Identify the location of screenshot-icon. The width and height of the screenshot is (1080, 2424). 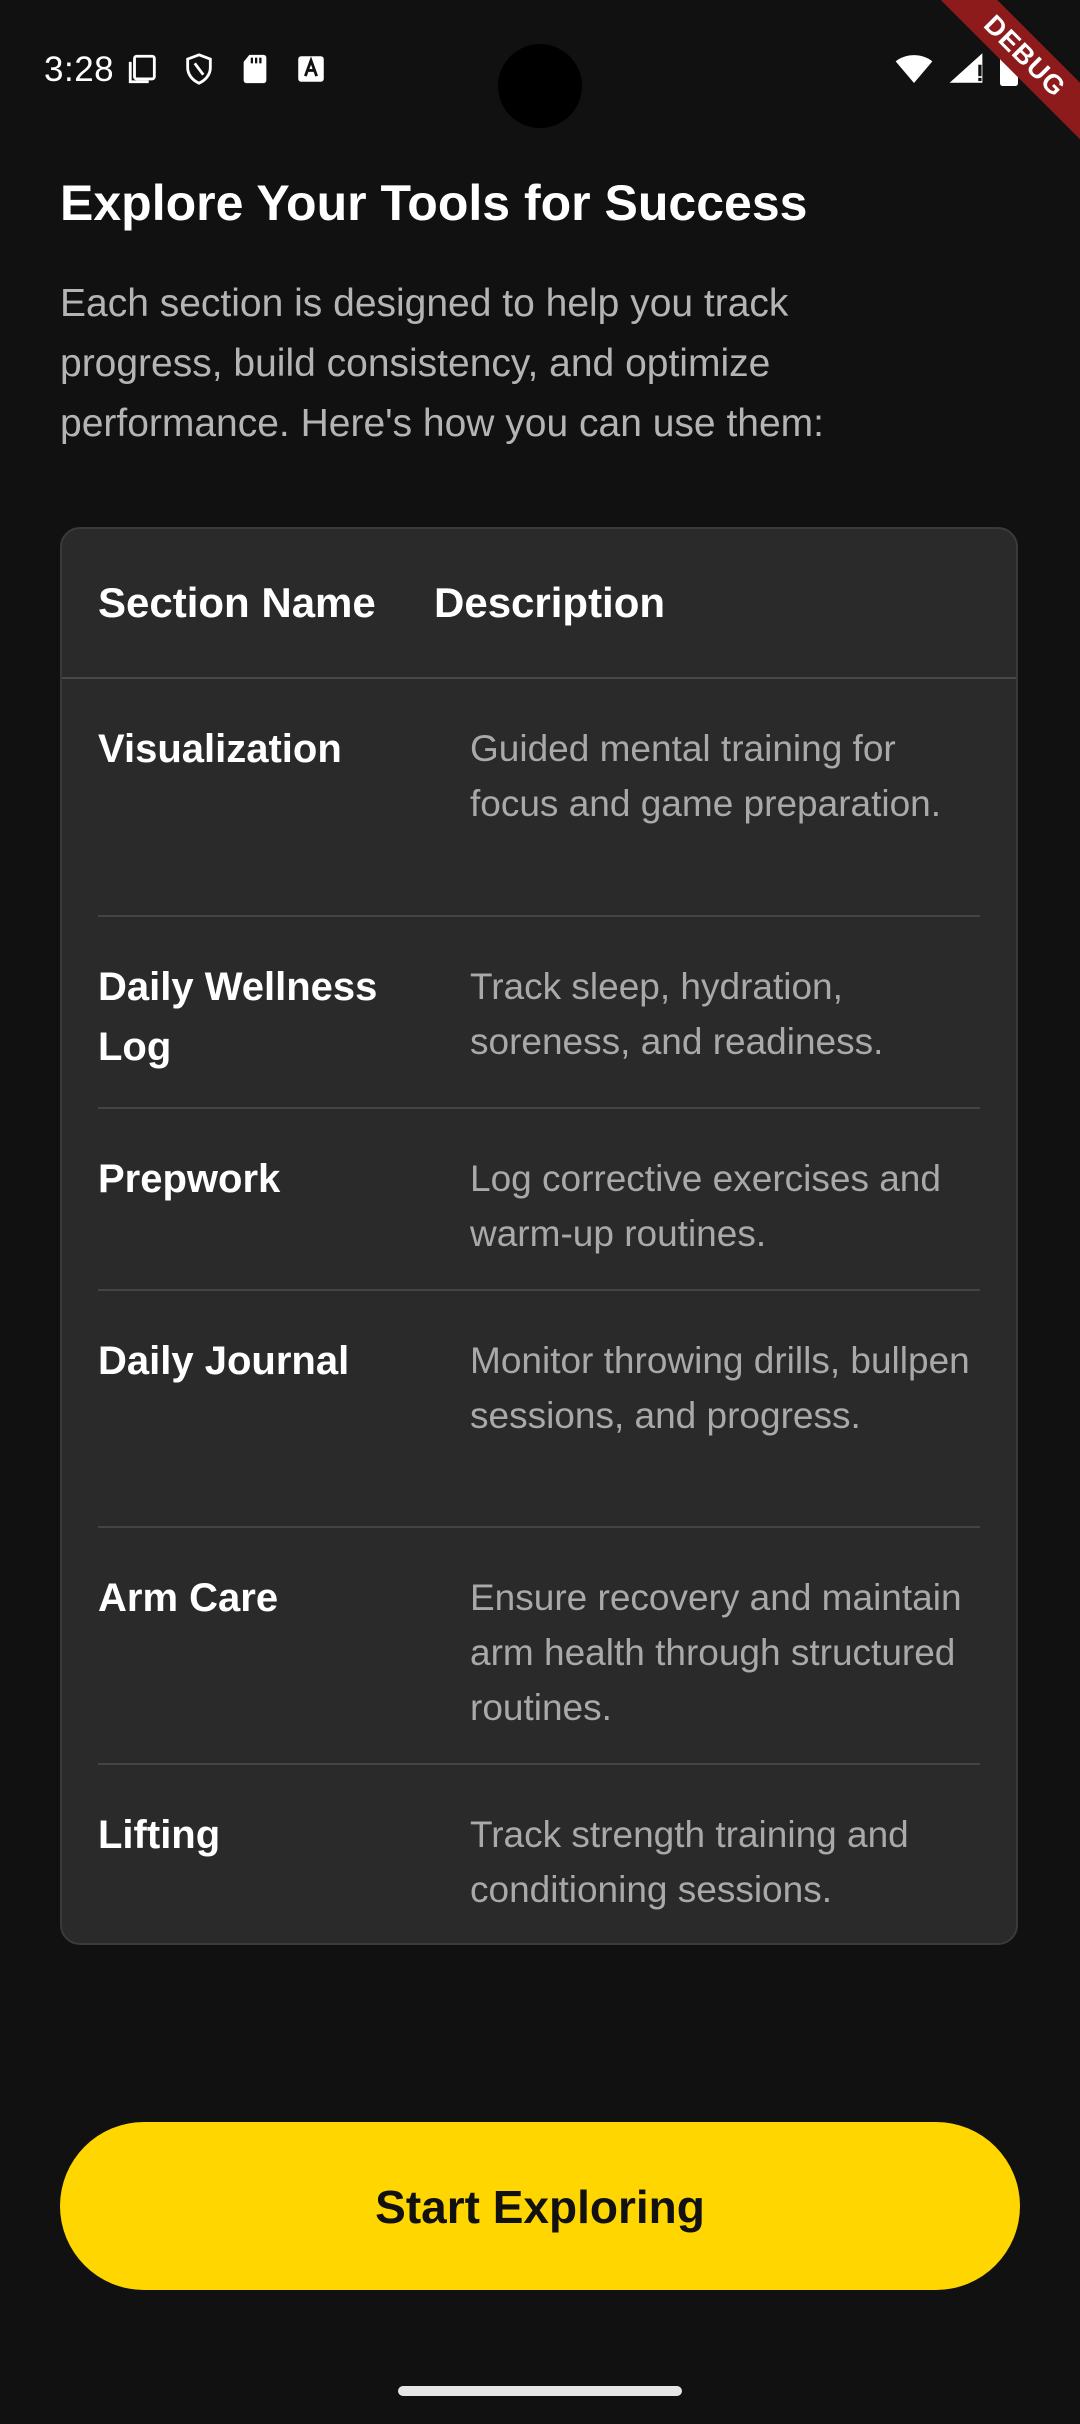
(142, 69).